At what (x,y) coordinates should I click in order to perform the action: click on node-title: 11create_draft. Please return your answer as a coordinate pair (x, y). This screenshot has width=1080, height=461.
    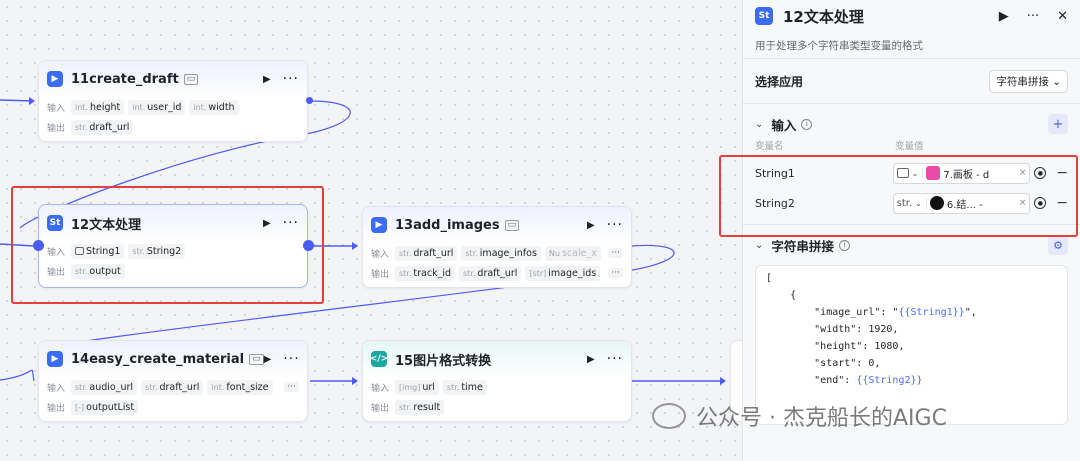
    Looking at the image, I should click on (125, 79).